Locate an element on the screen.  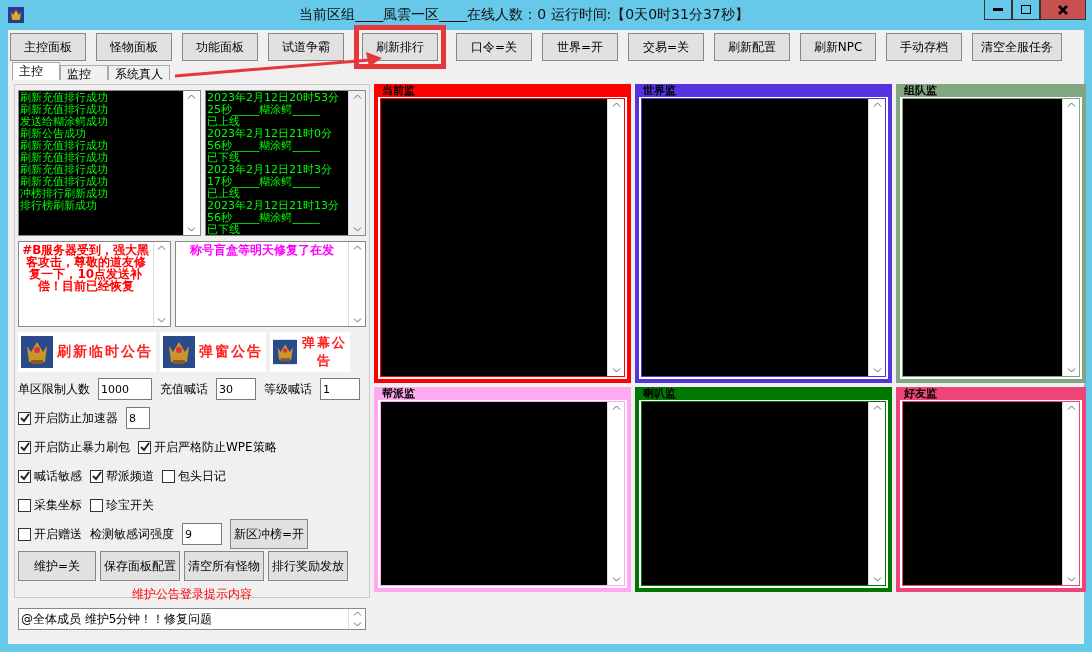
toolbar-button: 清空全服任务 is located at coordinates (1017, 47).